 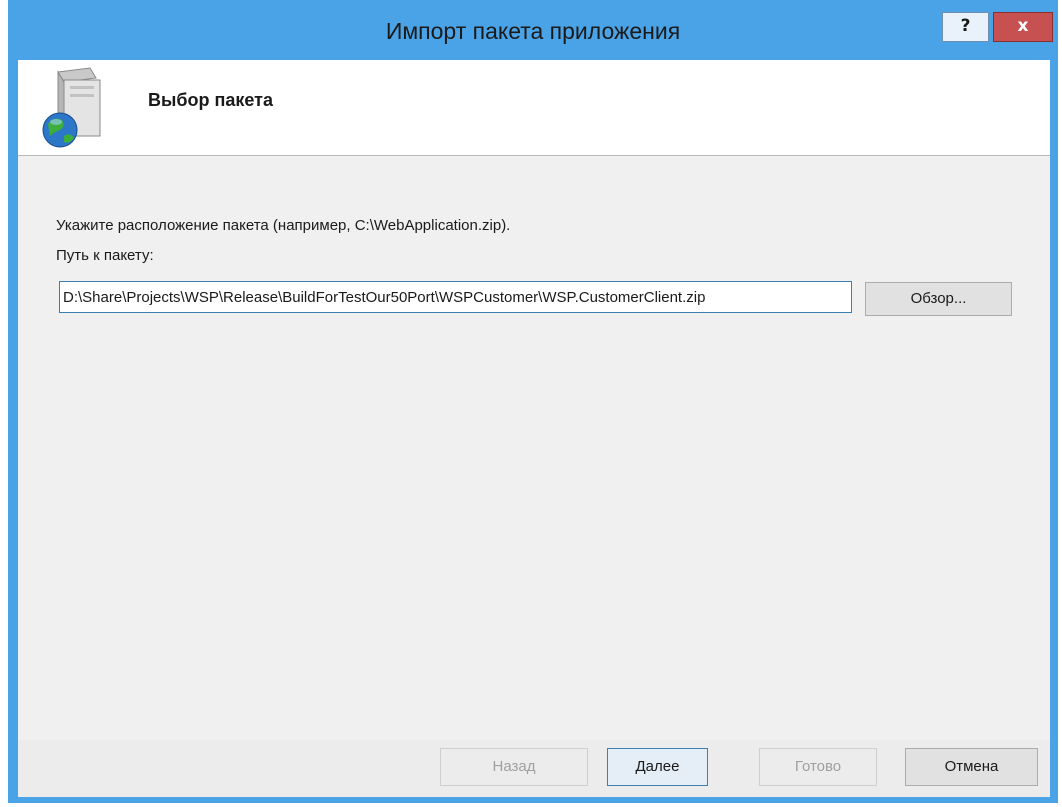 What do you see at coordinates (971, 767) in the screenshot?
I see `cancel-button: Отмена` at bounding box center [971, 767].